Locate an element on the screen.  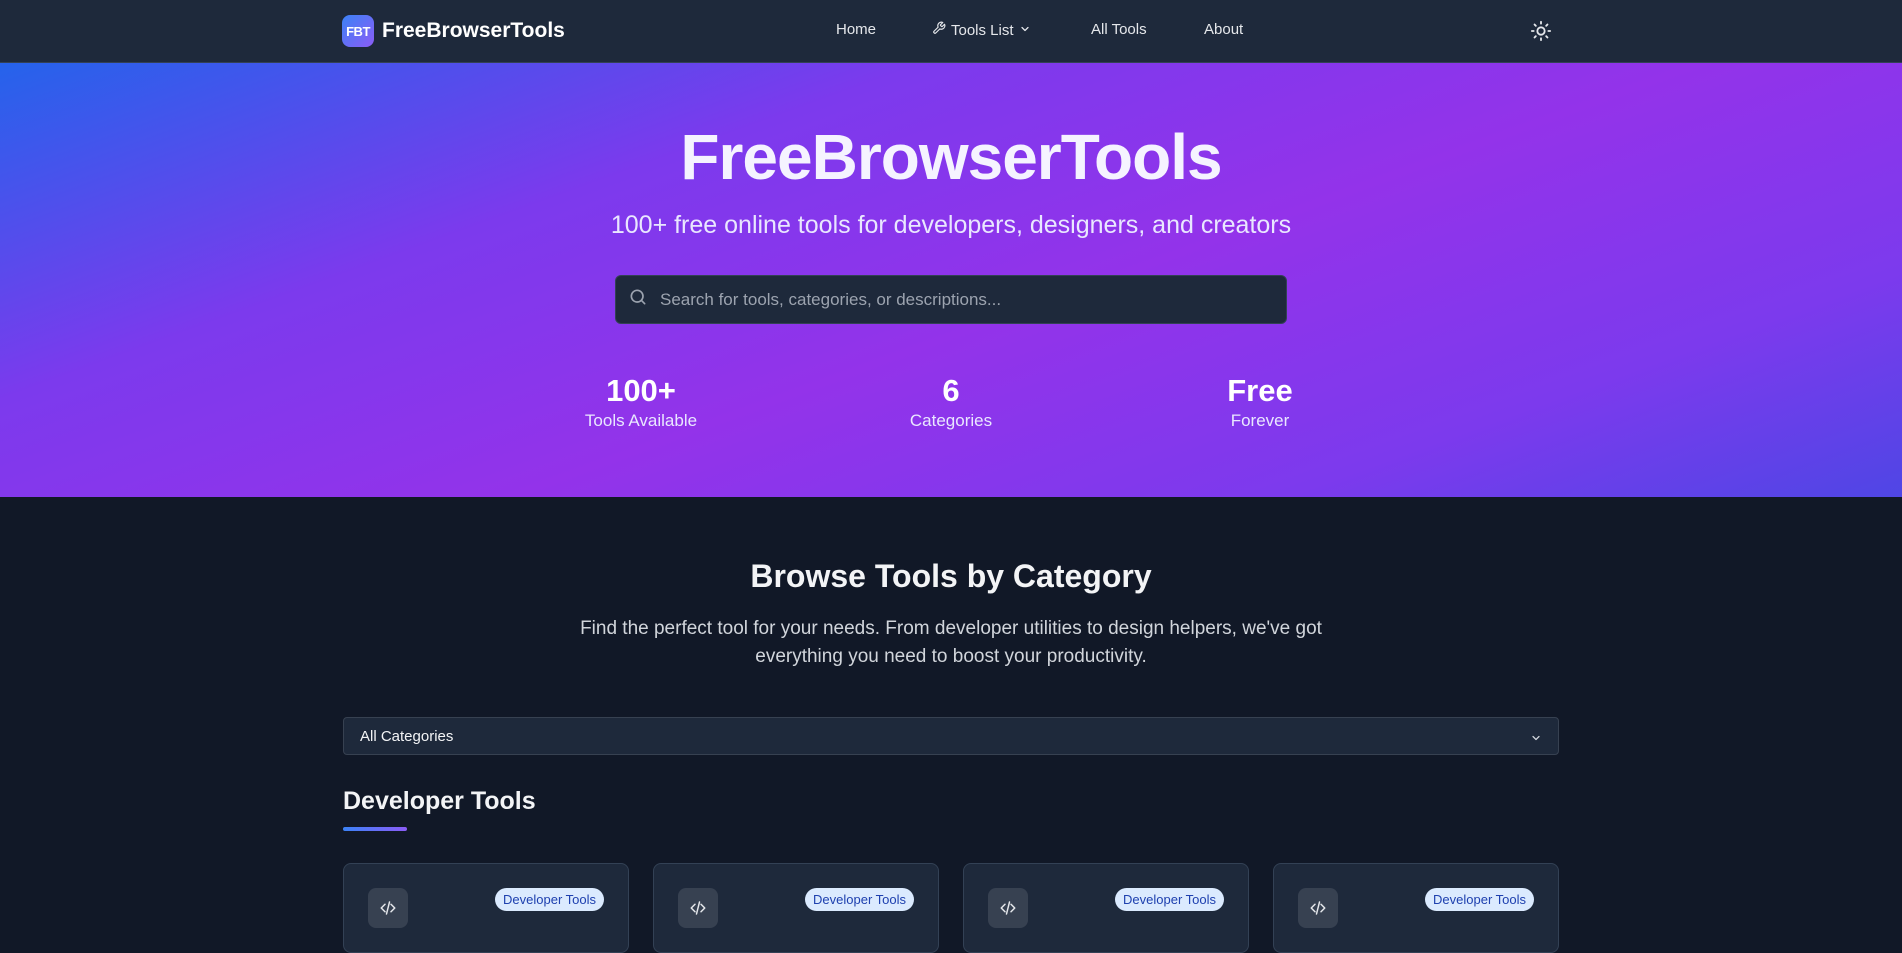
stat-free: Free Forever is located at coordinates (1260, 402).